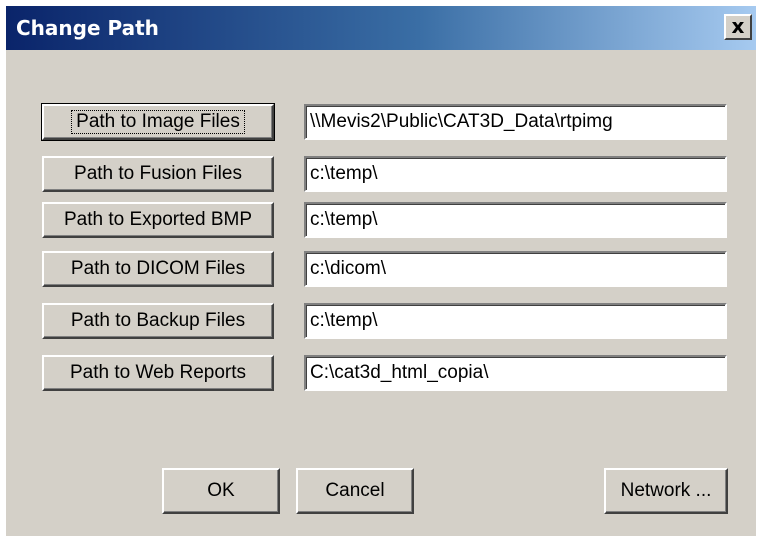 The image size is (762, 542). I want to click on title-bar: Change Path x, so click(381, 28).